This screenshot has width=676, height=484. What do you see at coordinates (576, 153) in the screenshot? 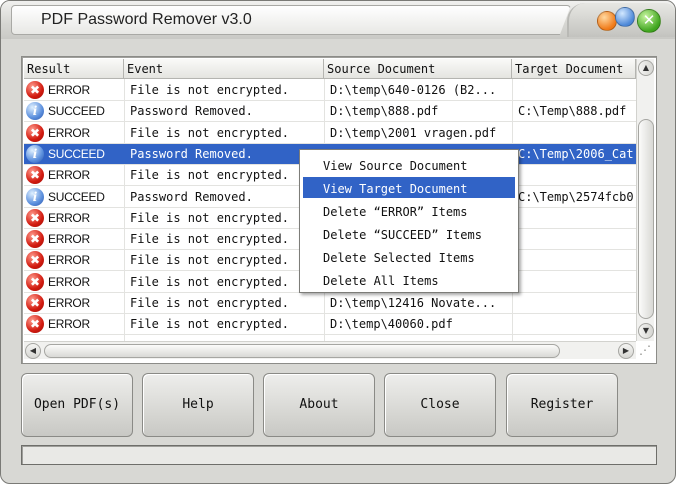
I see `target-cell: C:\Temp\2006_Cat` at bounding box center [576, 153].